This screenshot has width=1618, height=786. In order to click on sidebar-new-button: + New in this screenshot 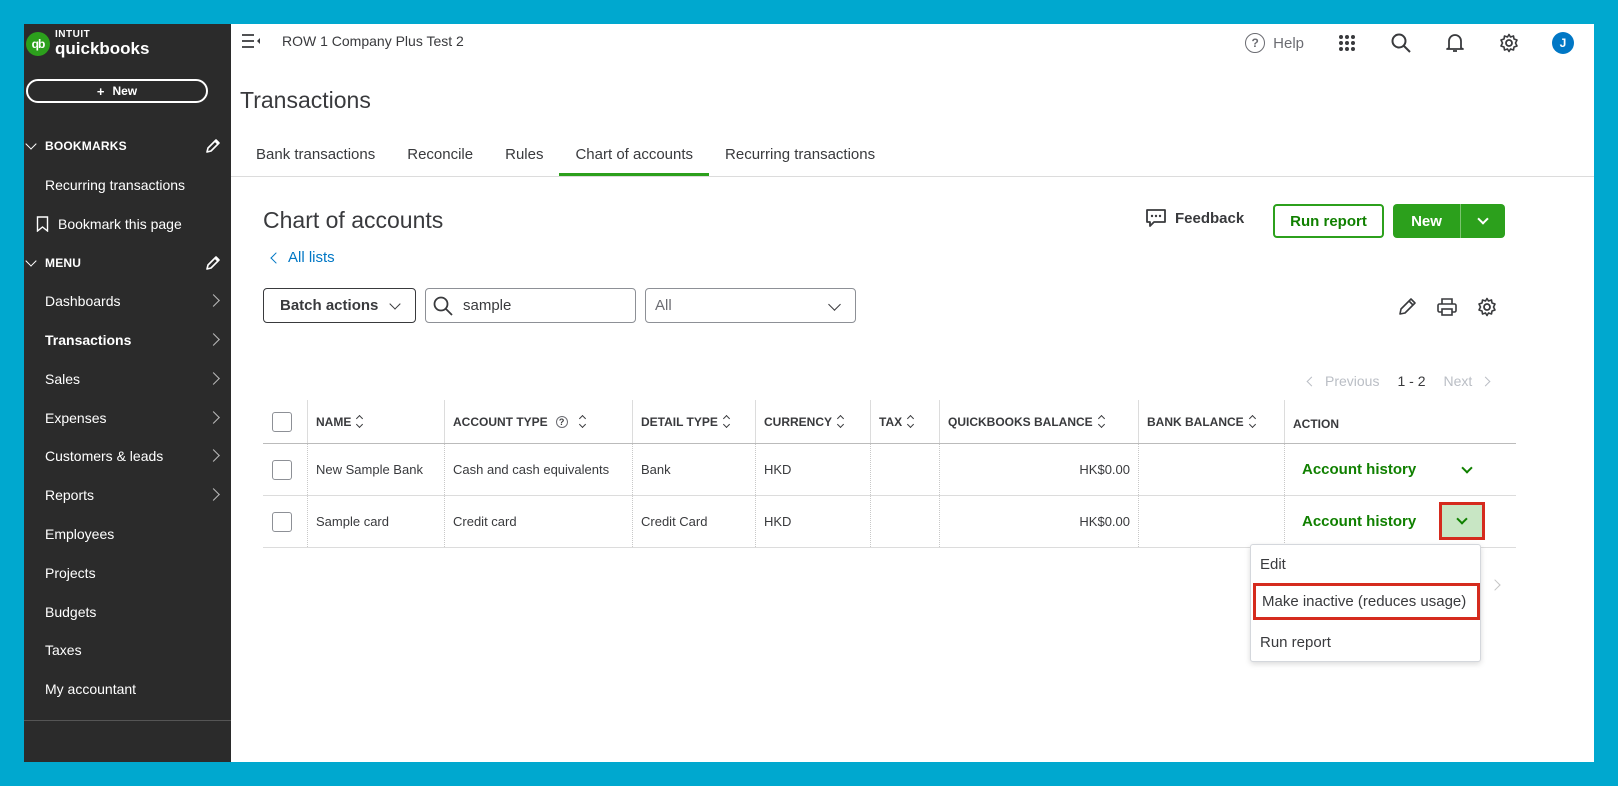, I will do `click(117, 91)`.